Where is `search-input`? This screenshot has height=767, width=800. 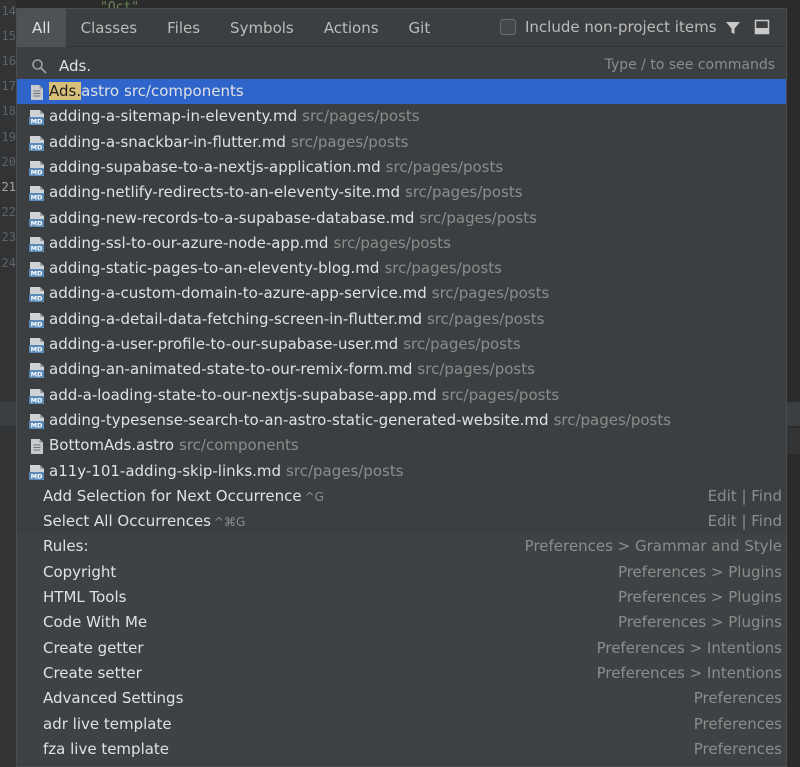 search-input is located at coordinates (309, 66).